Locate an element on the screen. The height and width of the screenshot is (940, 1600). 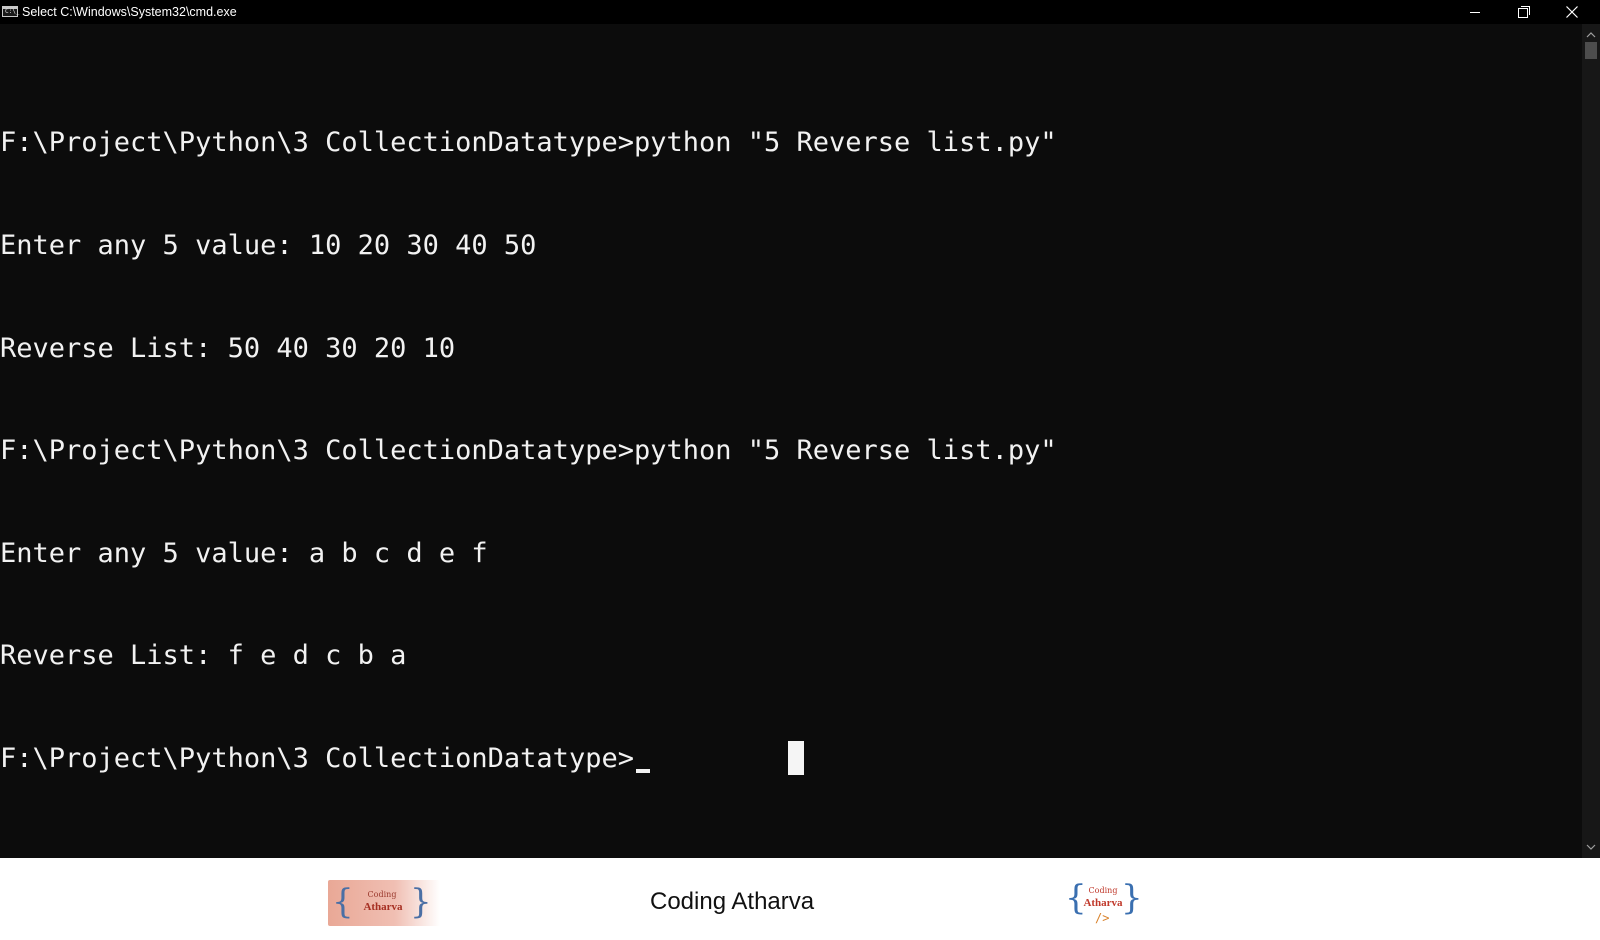
minimize-button is located at coordinates (1476, 12).